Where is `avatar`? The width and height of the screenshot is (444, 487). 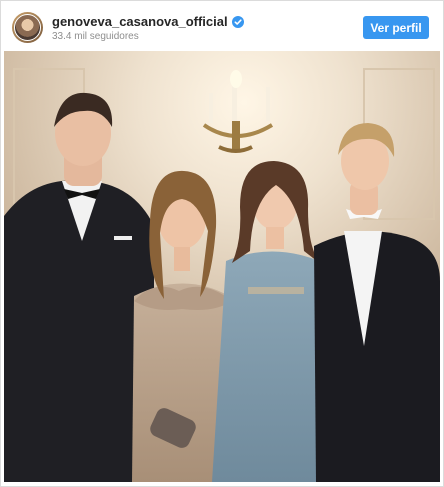
avatar is located at coordinates (27, 27).